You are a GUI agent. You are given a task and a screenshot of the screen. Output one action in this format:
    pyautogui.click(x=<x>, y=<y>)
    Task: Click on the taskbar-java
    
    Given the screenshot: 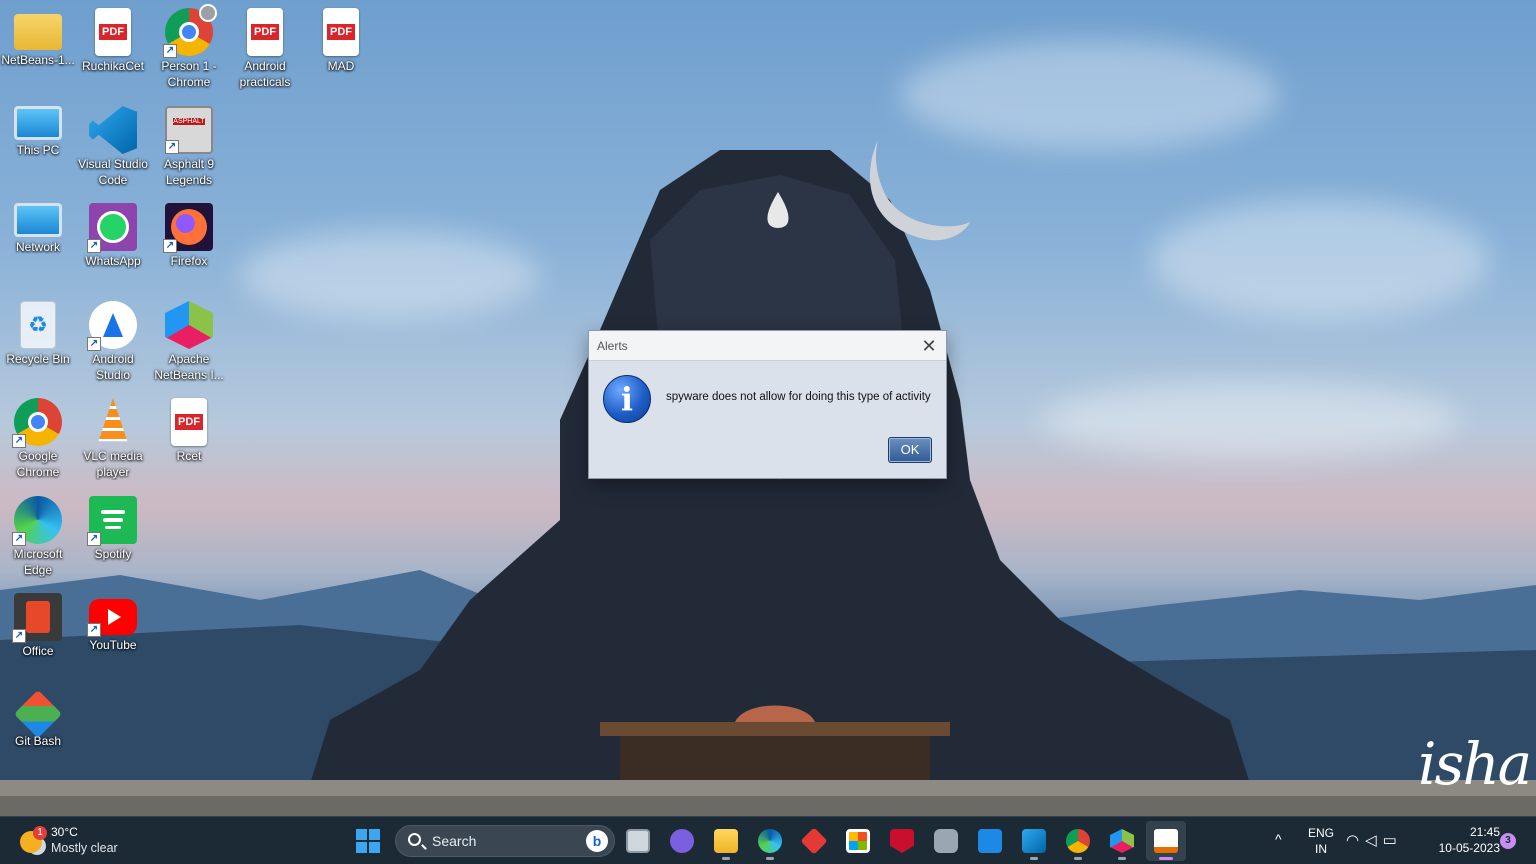 What is the action you would take?
    pyautogui.click(x=1166, y=841)
    